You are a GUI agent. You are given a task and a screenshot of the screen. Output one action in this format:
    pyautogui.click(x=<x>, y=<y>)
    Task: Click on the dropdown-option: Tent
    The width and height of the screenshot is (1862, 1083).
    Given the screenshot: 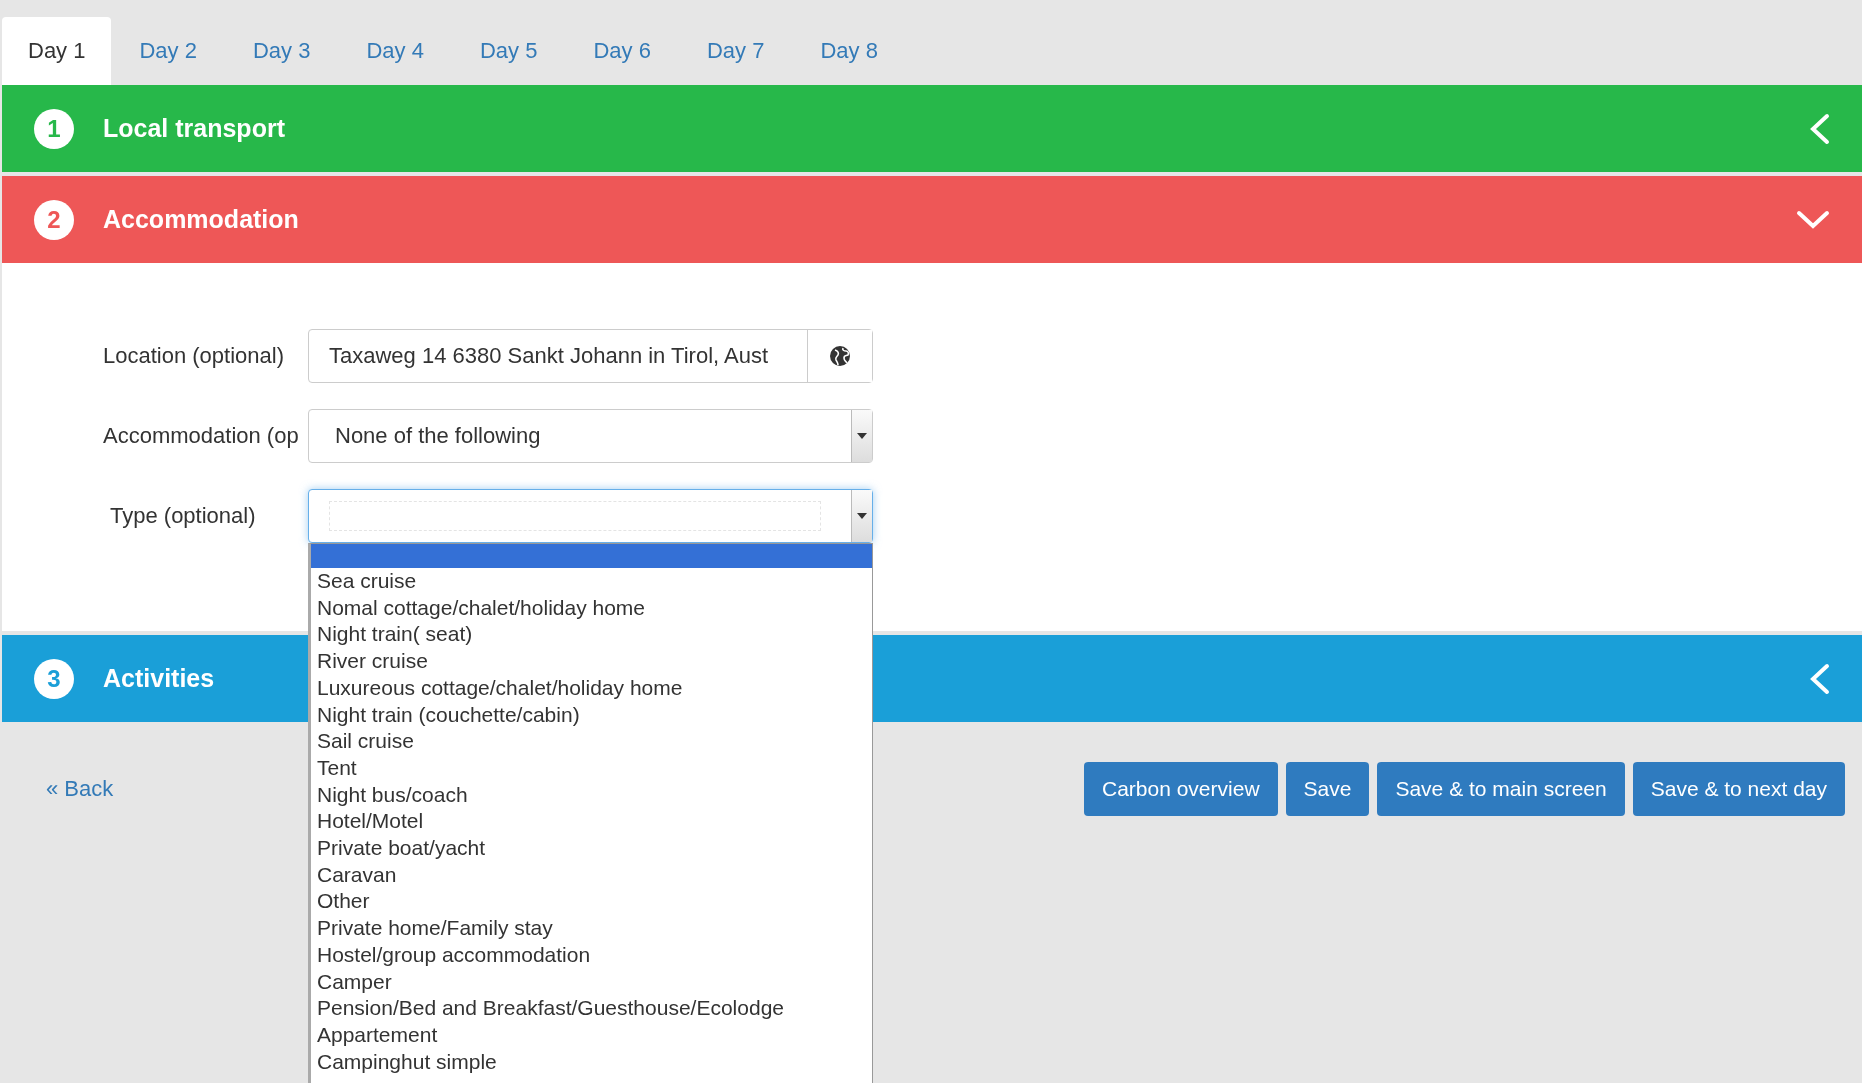 What is the action you would take?
    pyautogui.click(x=591, y=768)
    